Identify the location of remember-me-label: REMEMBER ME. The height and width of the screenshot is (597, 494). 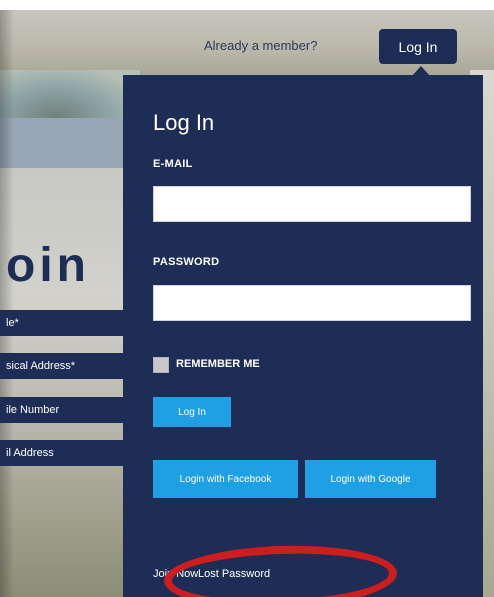
(218, 364).